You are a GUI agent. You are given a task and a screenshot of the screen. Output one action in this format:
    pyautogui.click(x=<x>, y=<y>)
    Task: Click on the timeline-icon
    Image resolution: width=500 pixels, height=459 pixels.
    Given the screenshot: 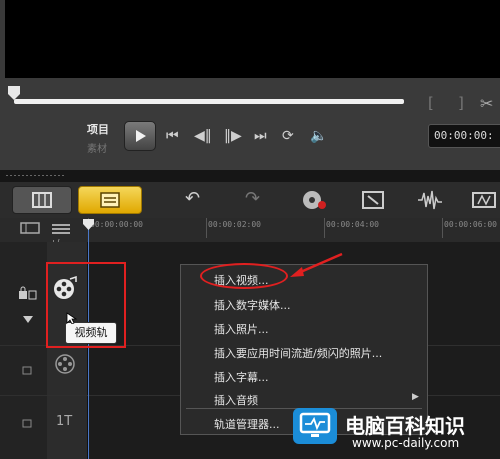 What is the action you would take?
    pyautogui.click(x=110, y=200)
    